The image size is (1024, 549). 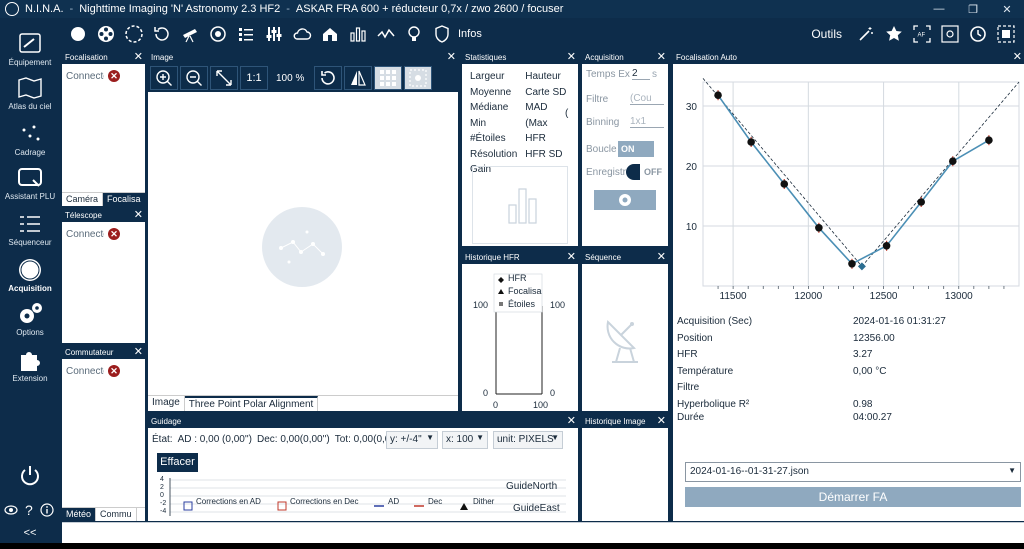 I want to click on tab-three-point-polar-alignment: Three Point Polar Alignment, so click(x=251, y=403).